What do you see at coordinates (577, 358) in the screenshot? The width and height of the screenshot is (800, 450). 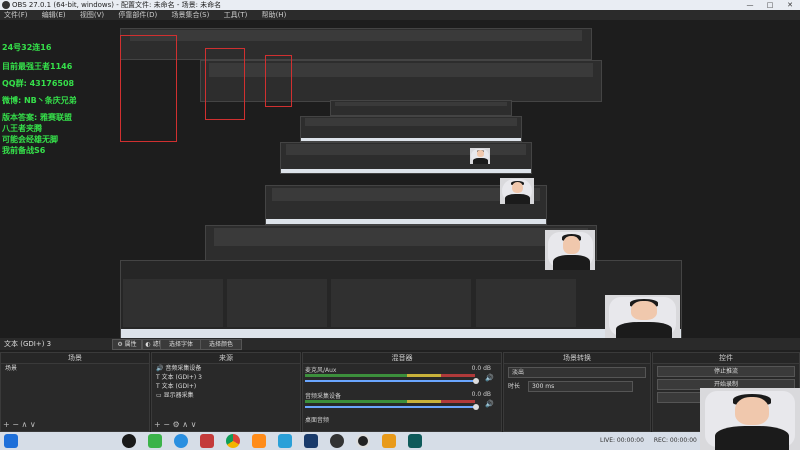 I see `transitions-header: 场景转换` at bounding box center [577, 358].